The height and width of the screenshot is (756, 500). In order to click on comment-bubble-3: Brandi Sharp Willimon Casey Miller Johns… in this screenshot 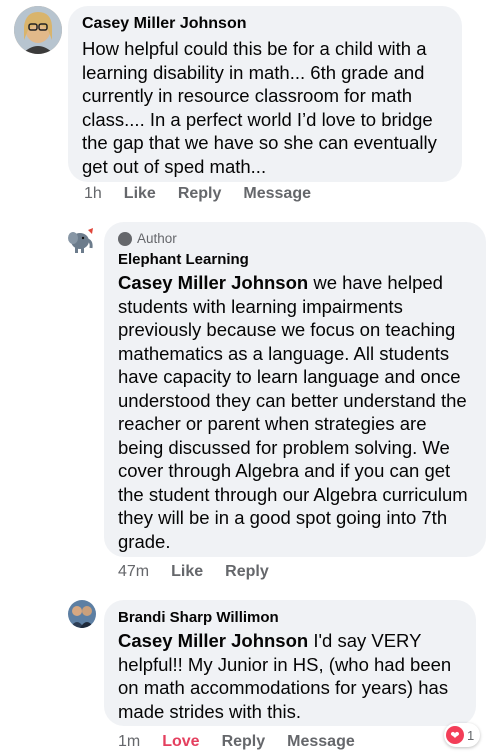, I will do `click(290, 663)`.